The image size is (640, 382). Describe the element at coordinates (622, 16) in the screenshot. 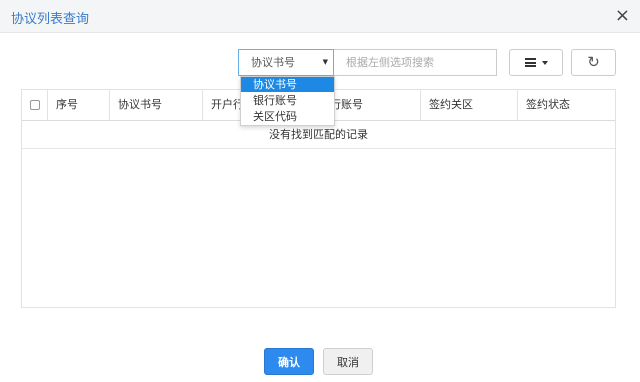

I see `close-button: ×` at that location.